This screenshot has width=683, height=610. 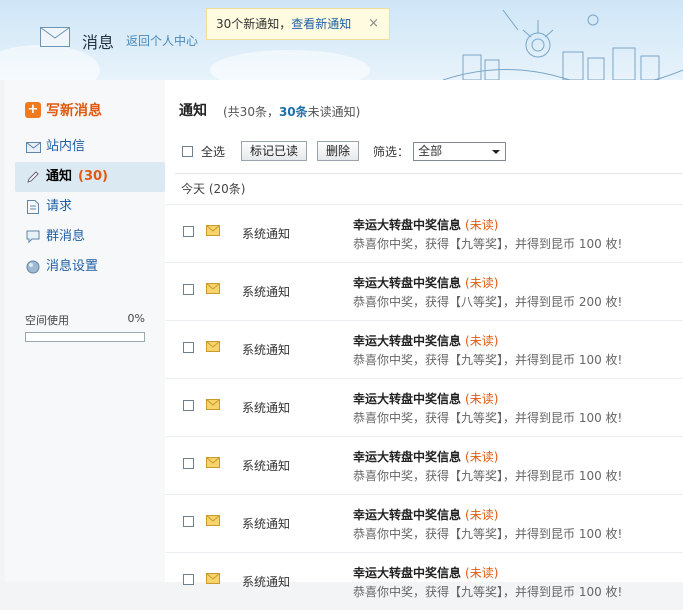 What do you see at coordinates (93, 176) in the screenshot?
I see `notification-count-badge: (30)` at bounding box center [93, 176].